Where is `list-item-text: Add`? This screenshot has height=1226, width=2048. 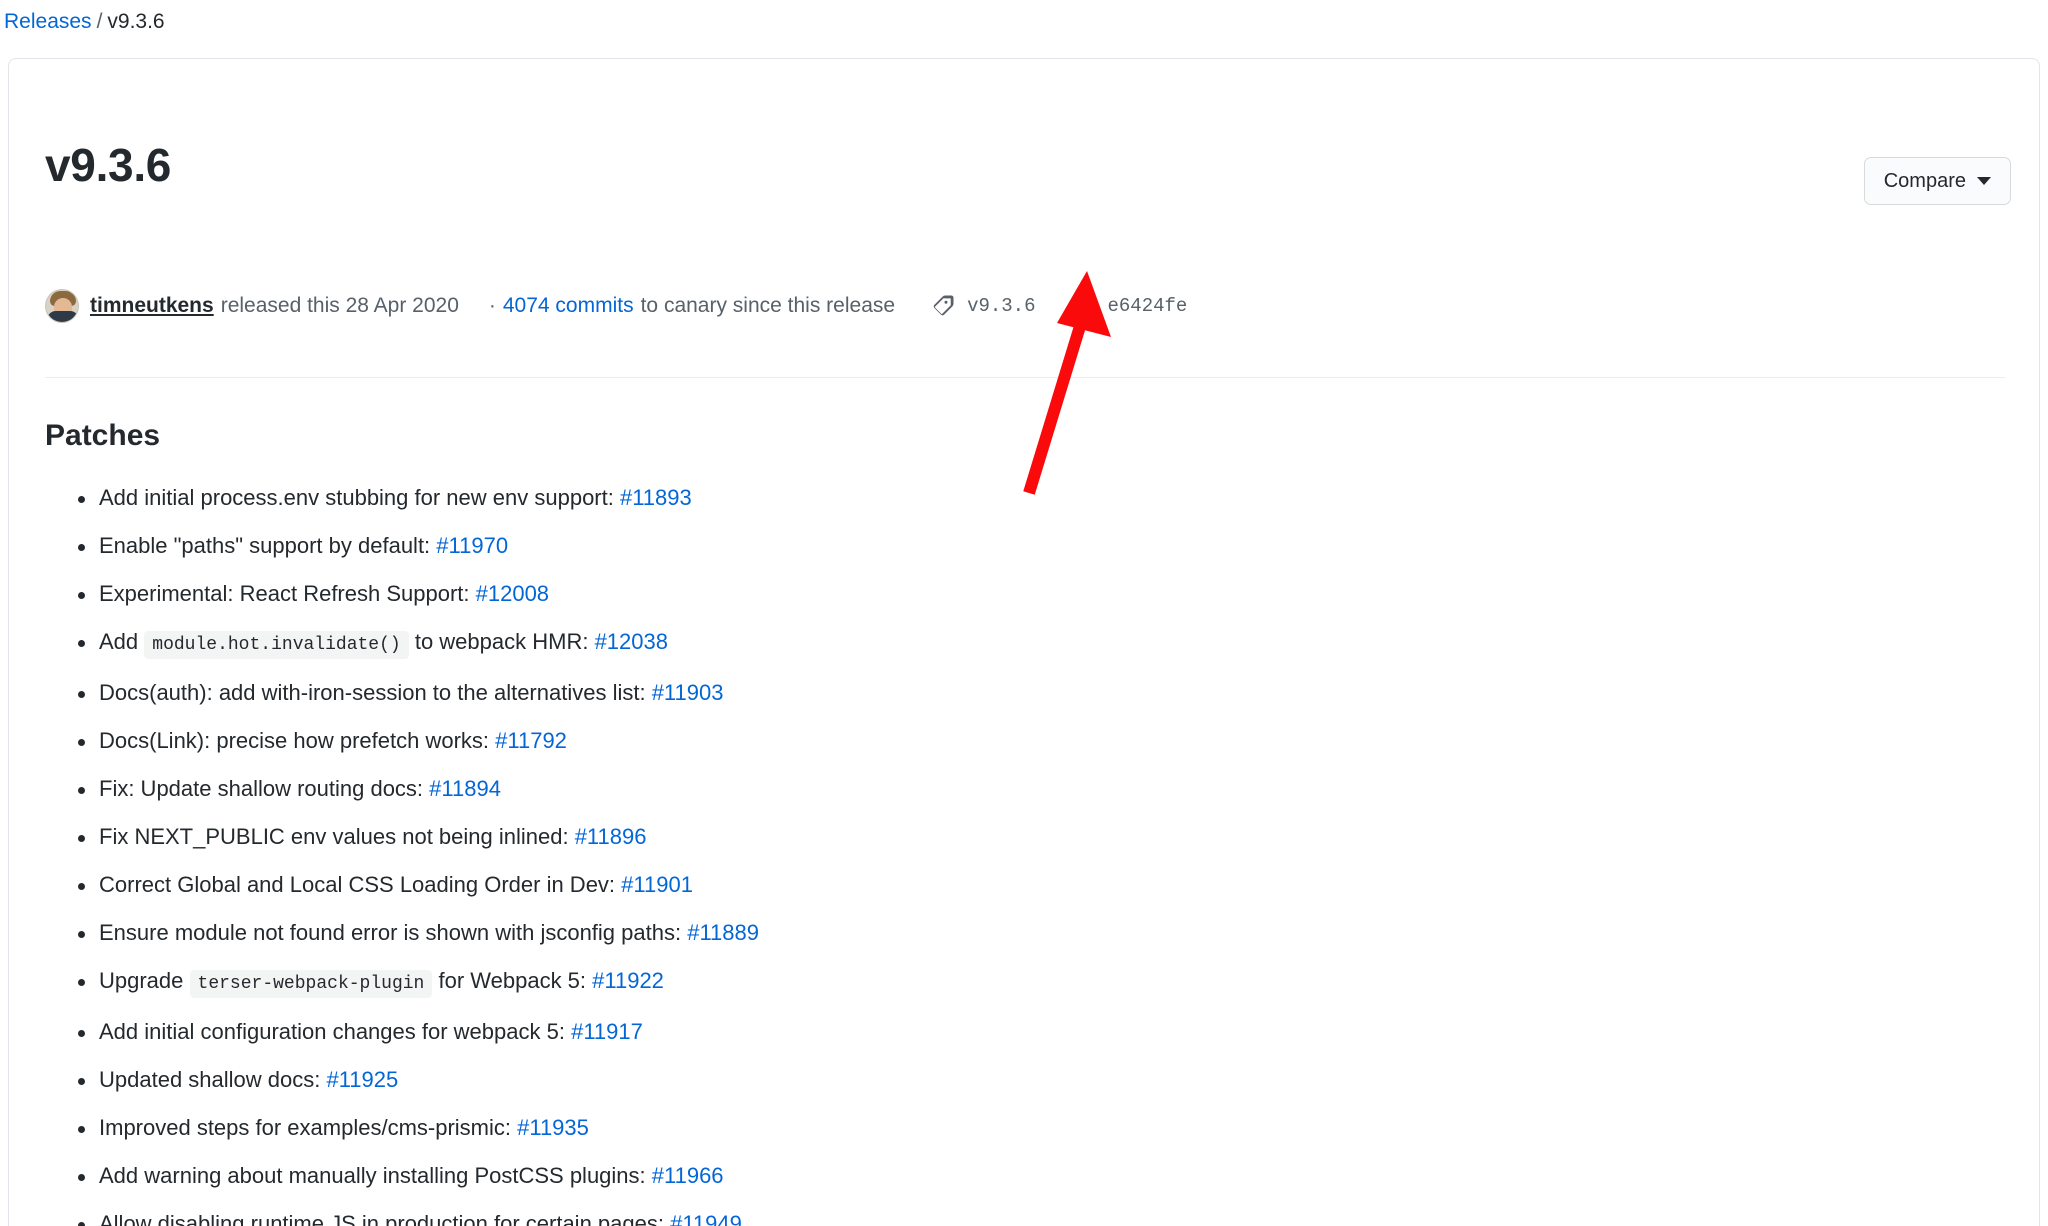 list-item-text: Add is located at coordinates (122, 641).